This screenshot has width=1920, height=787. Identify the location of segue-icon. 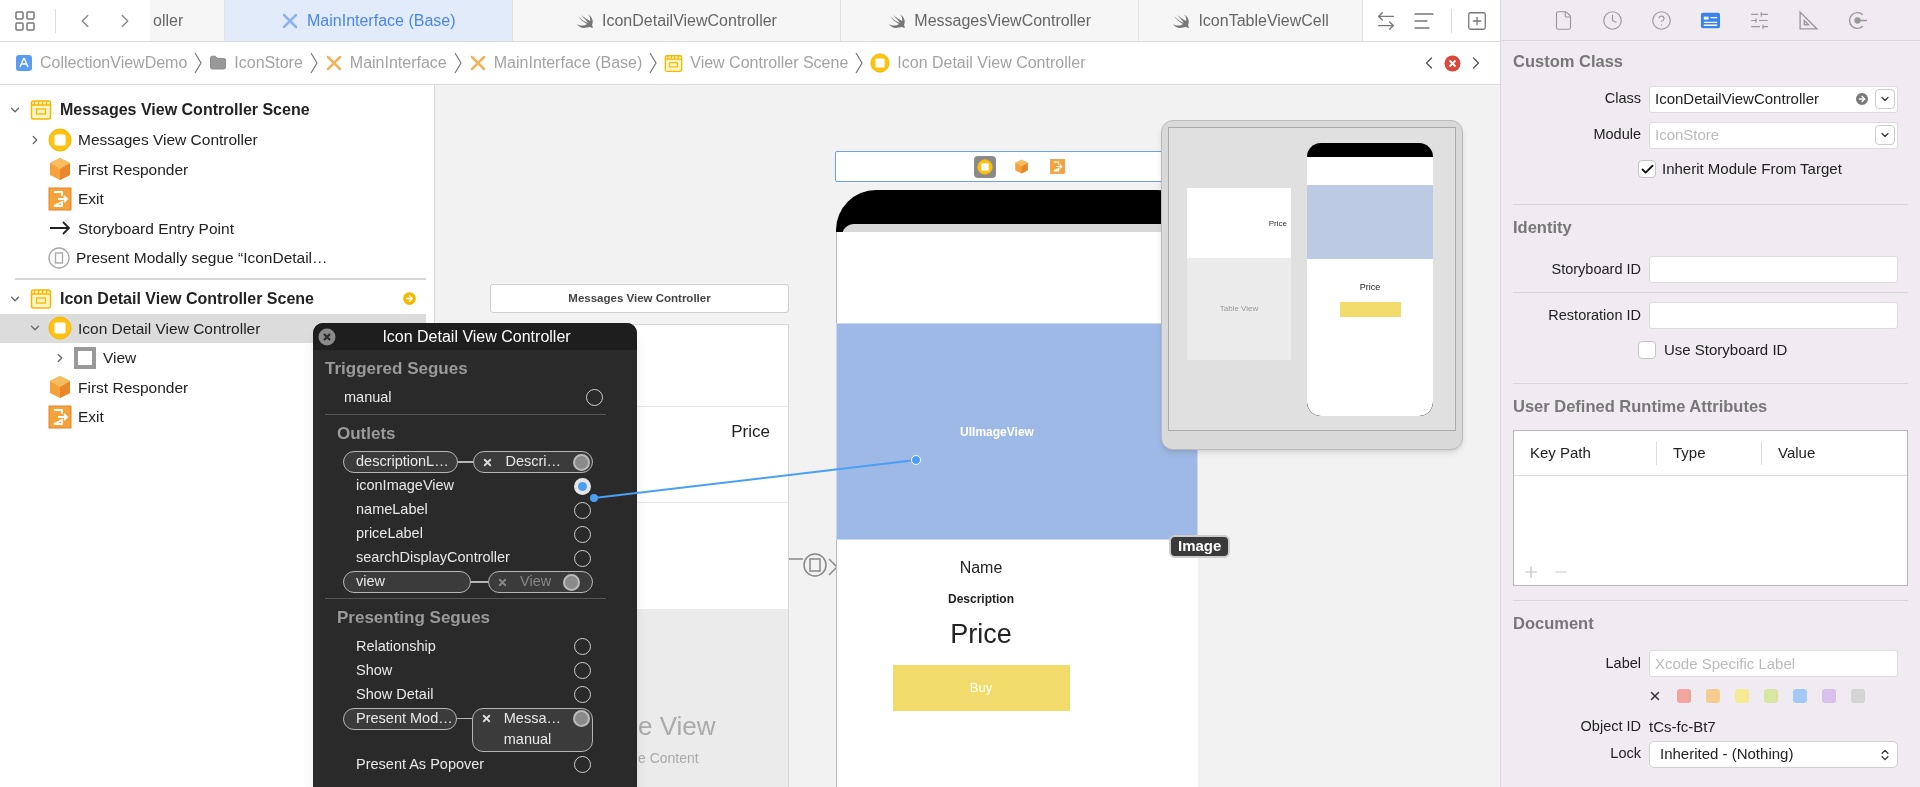
(59, 257).